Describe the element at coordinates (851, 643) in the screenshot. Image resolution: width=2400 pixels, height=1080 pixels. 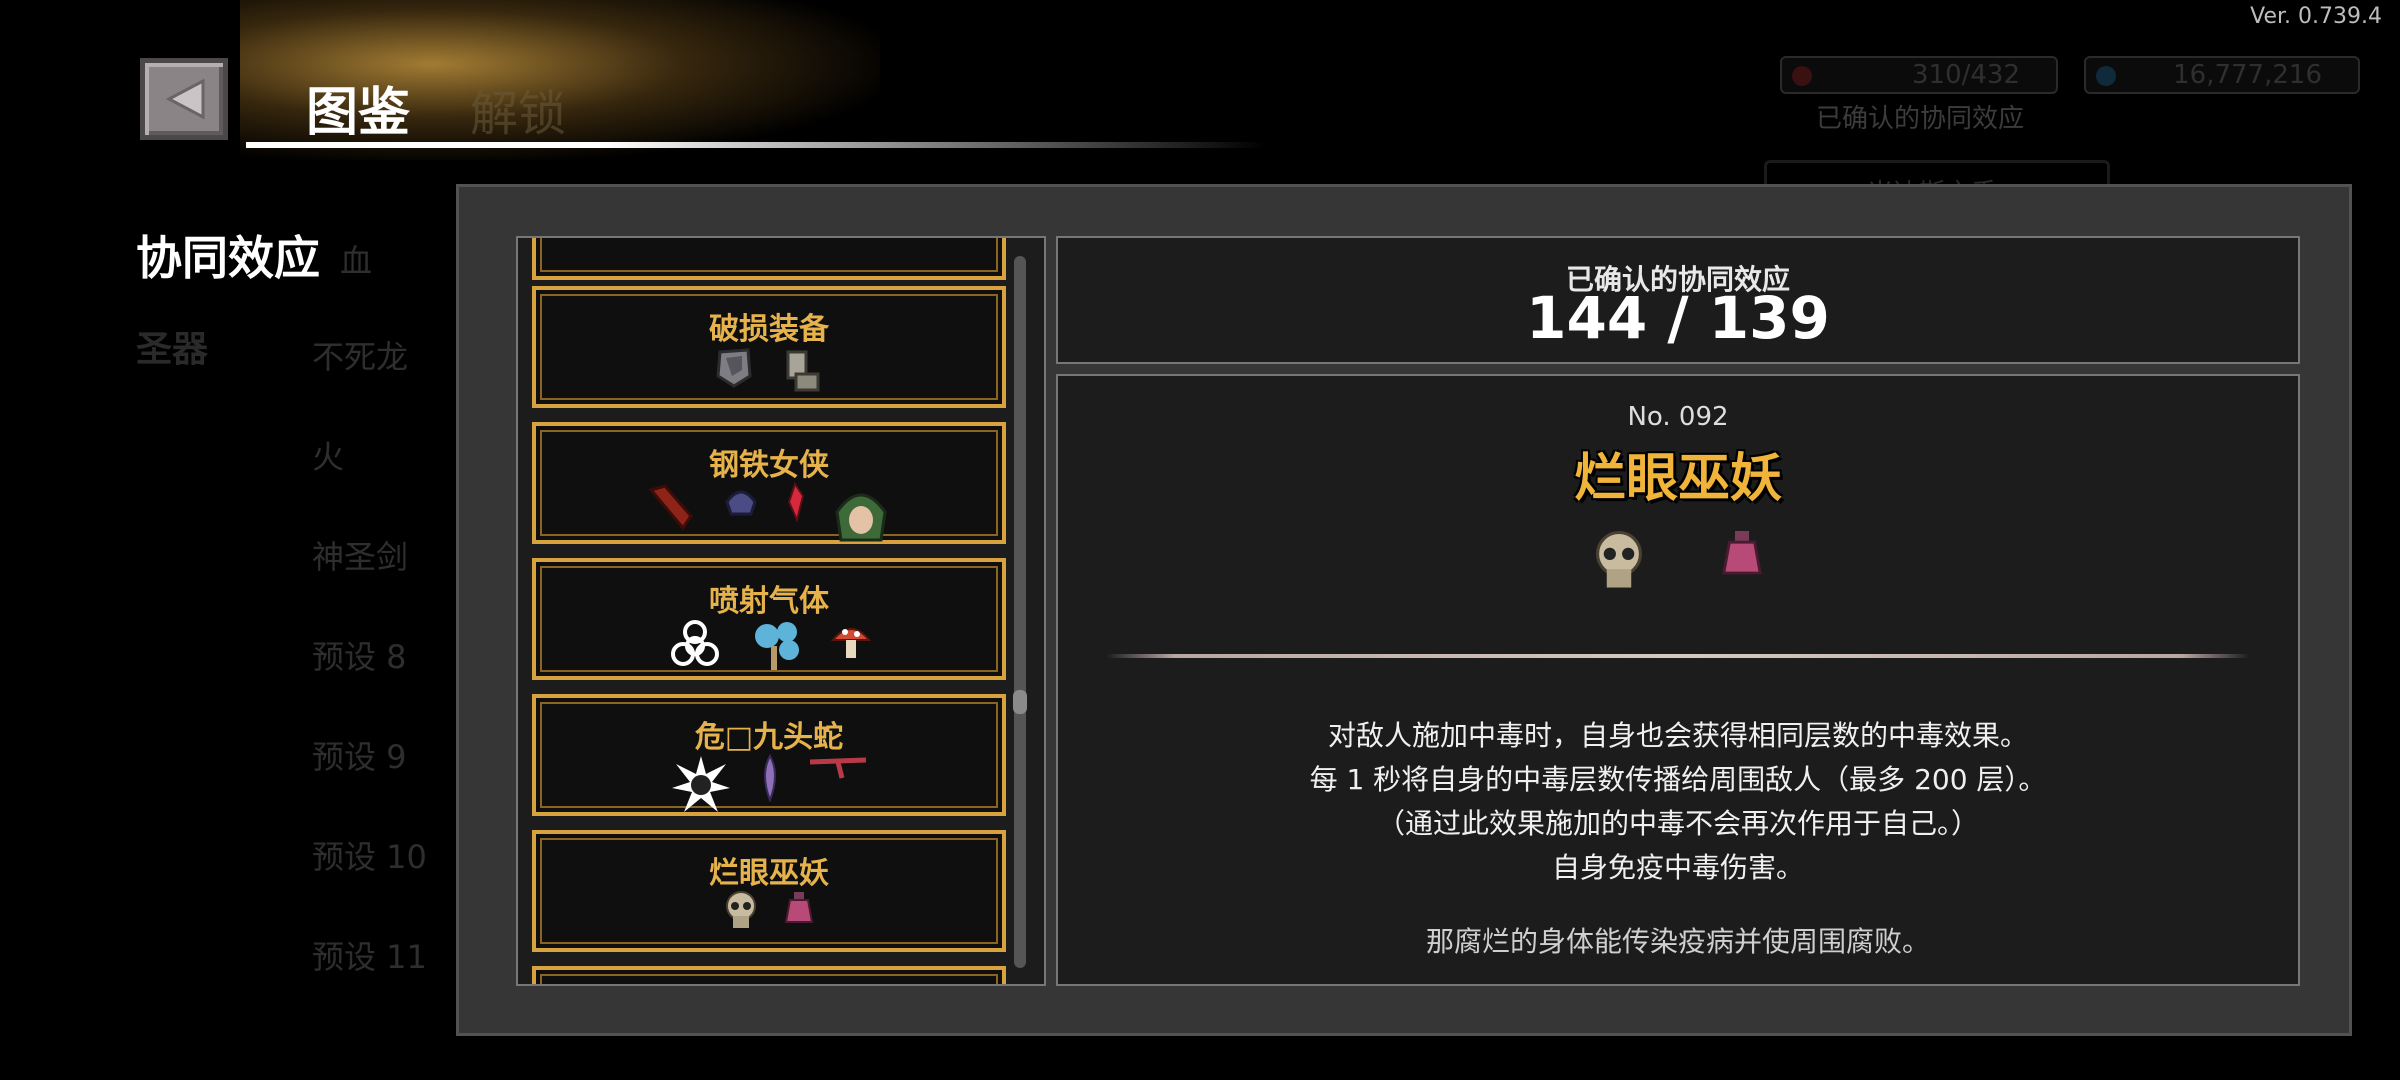
I see `red-mushroom-icon` at that location.